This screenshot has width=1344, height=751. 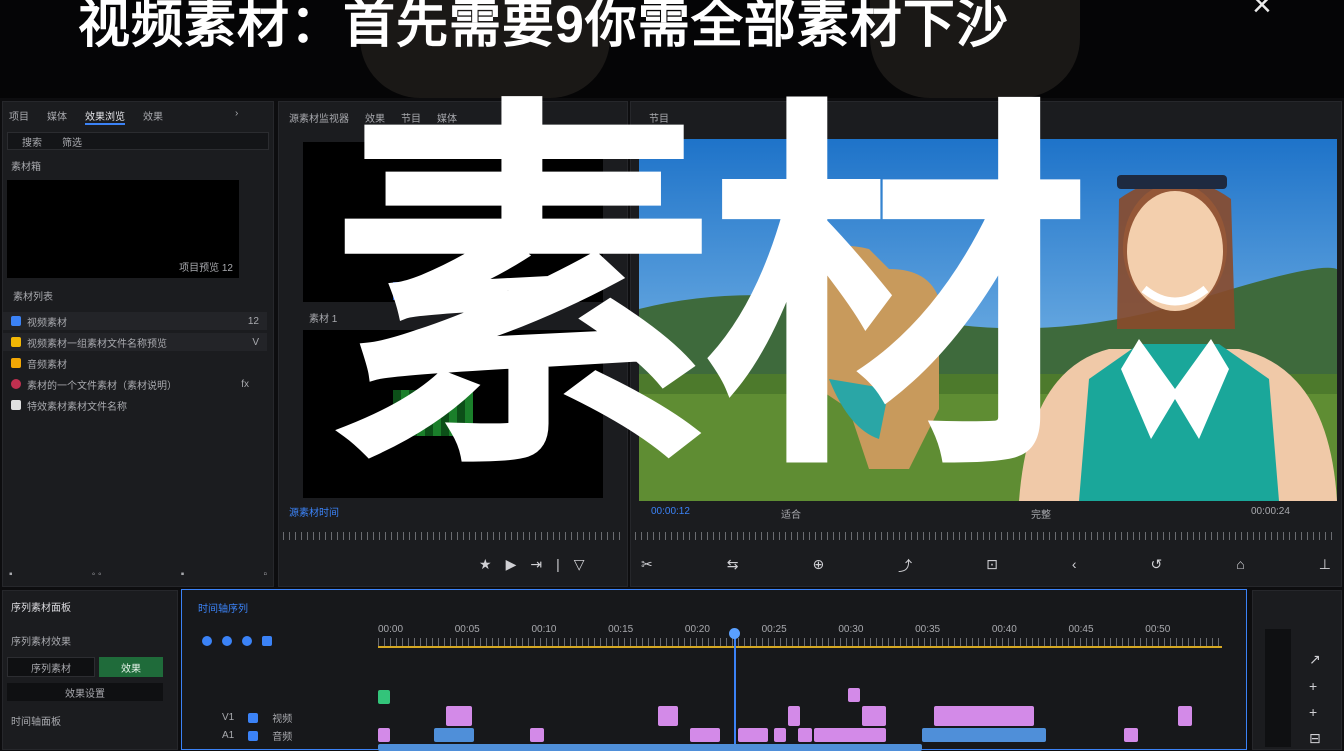 What do you see at coordinates (558, 564) in the screenshot?
I see `split-icon: |` at bounding box center [558, 564].